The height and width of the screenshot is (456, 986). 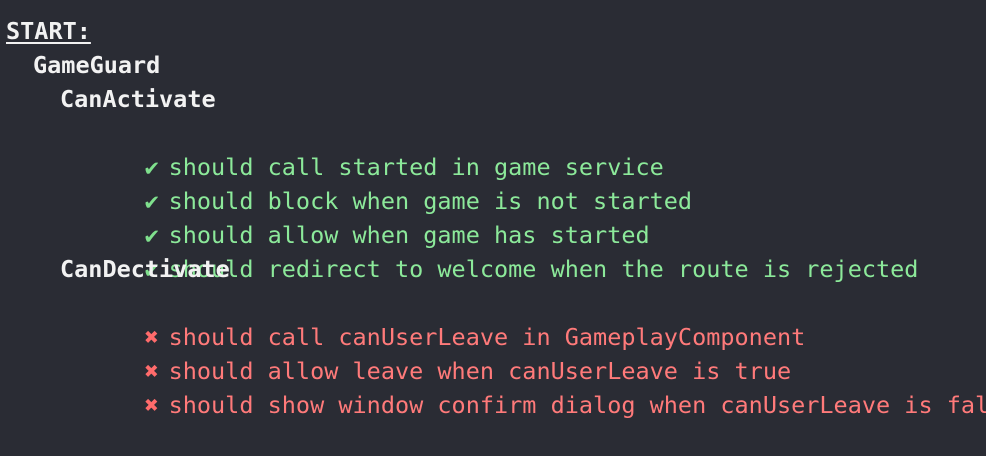 I want to click on test-result-pass: ✔ should block when game is not started, so click(x=390, y=182).